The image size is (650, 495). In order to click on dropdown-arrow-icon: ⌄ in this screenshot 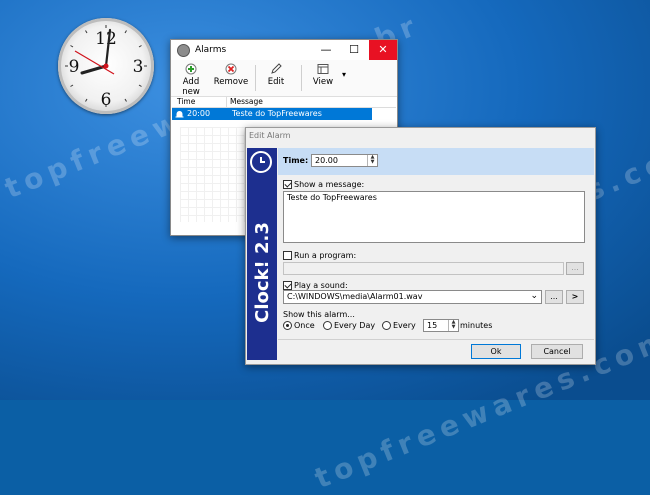, I will do `click(534, 296)`.